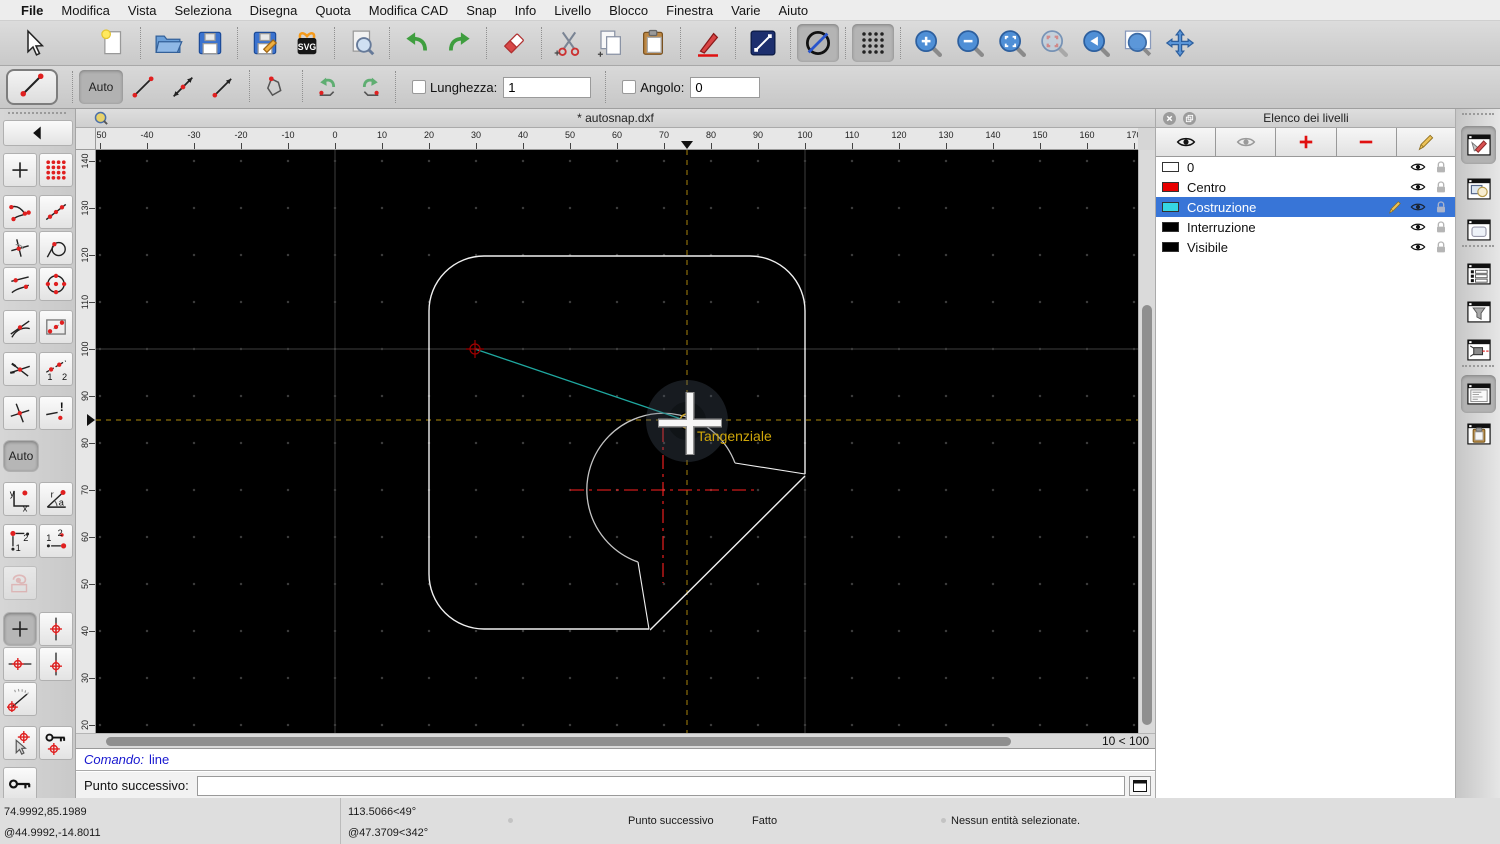  What do you see at coordinates (408, 10) in the screenshot?
I see `menu-modifica-cad: Modifica CAD` at bounding box center [408, 10].